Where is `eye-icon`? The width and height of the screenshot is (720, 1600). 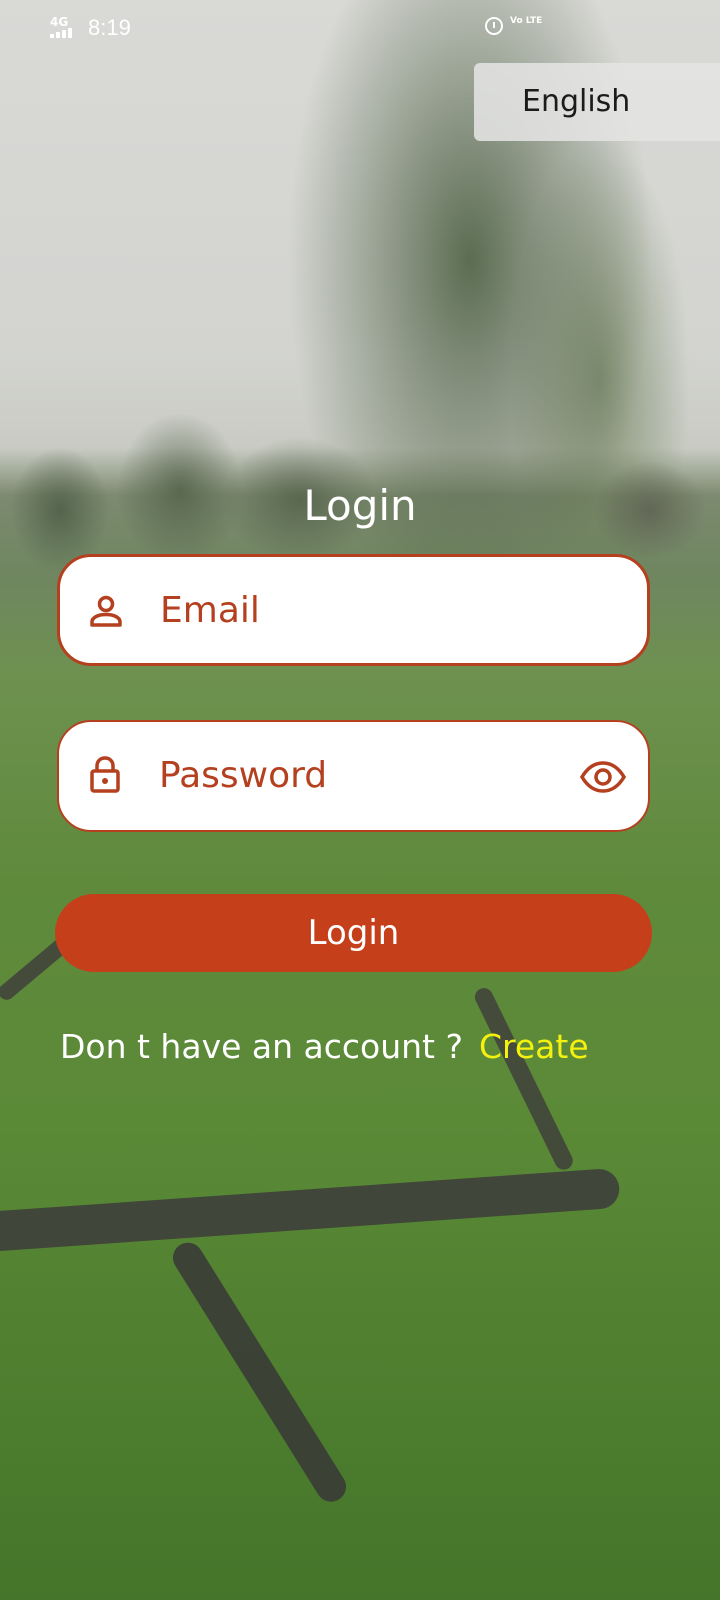 eye-icon is located at coordinates (603, 777).